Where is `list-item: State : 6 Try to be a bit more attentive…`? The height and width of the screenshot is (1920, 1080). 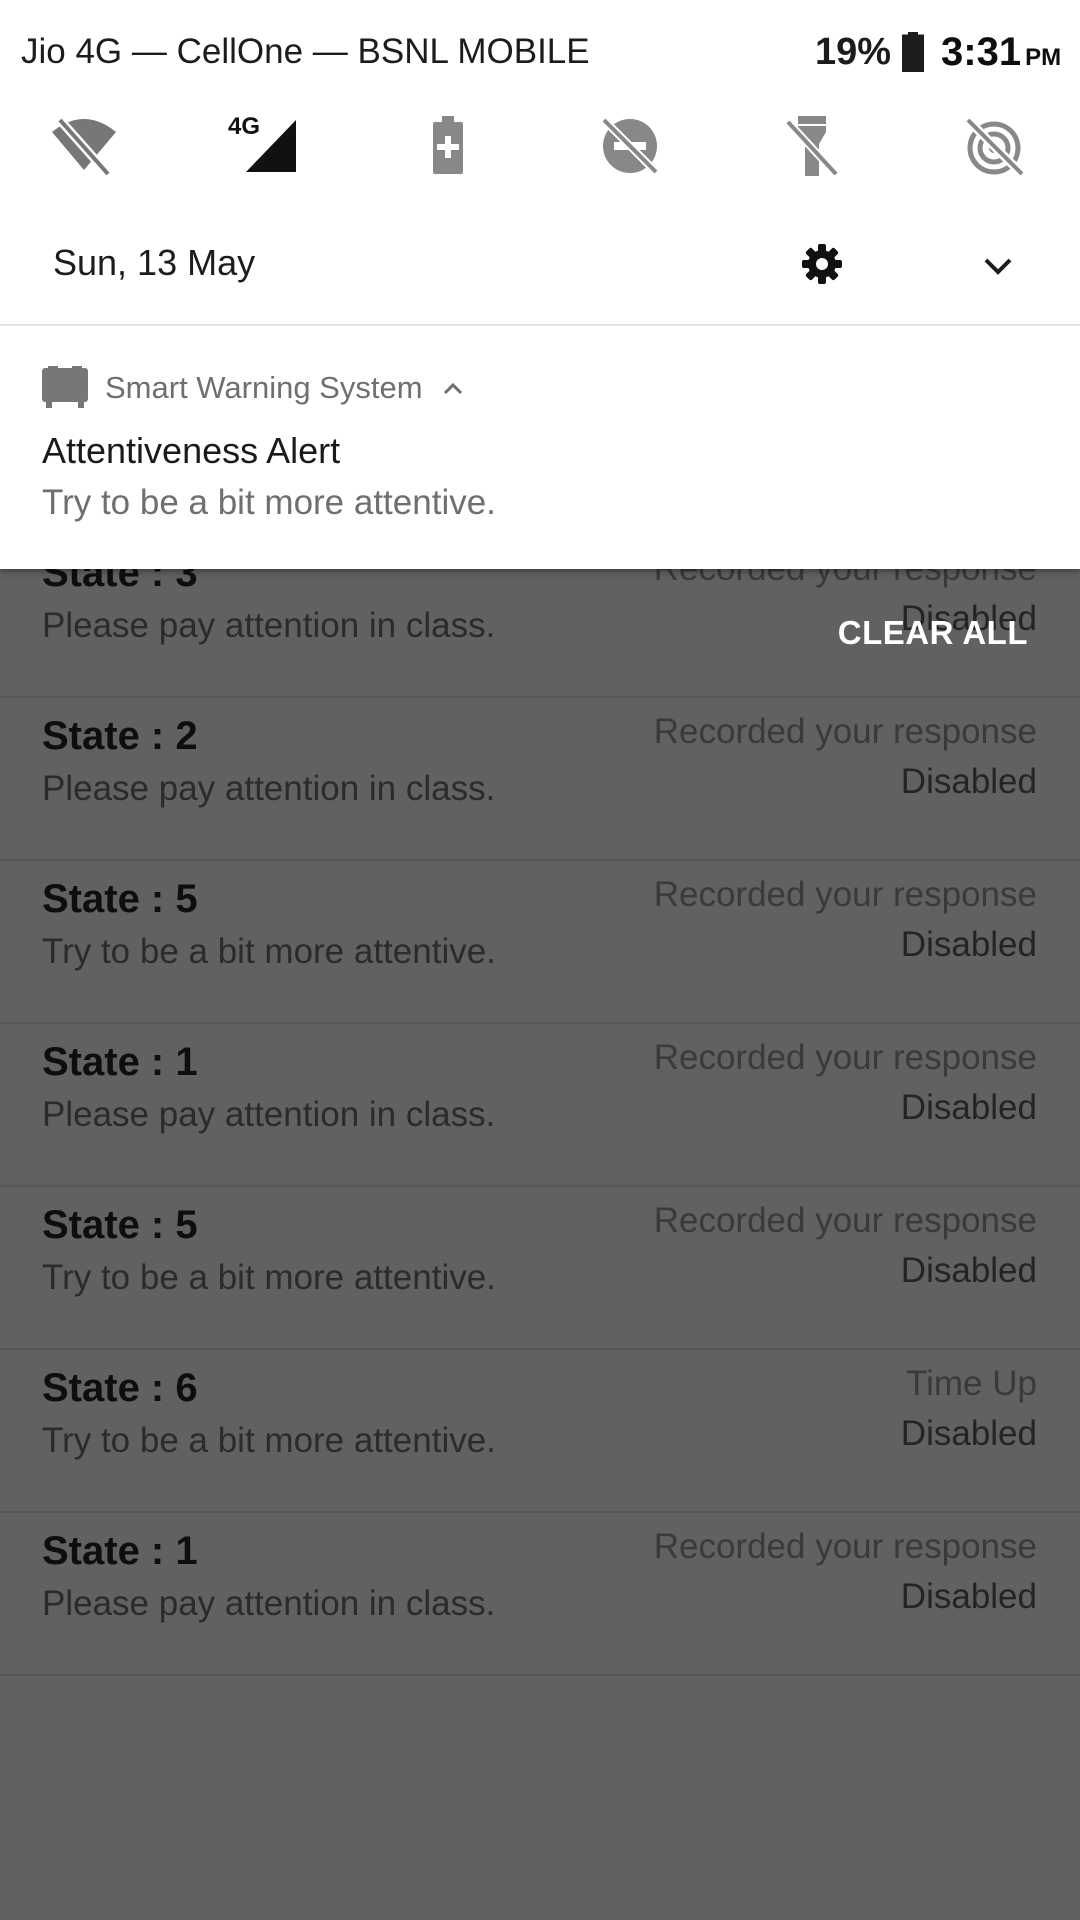 list-item: State : 6 Try to be a bit more attentive… is located at coordinates (540, 1431).